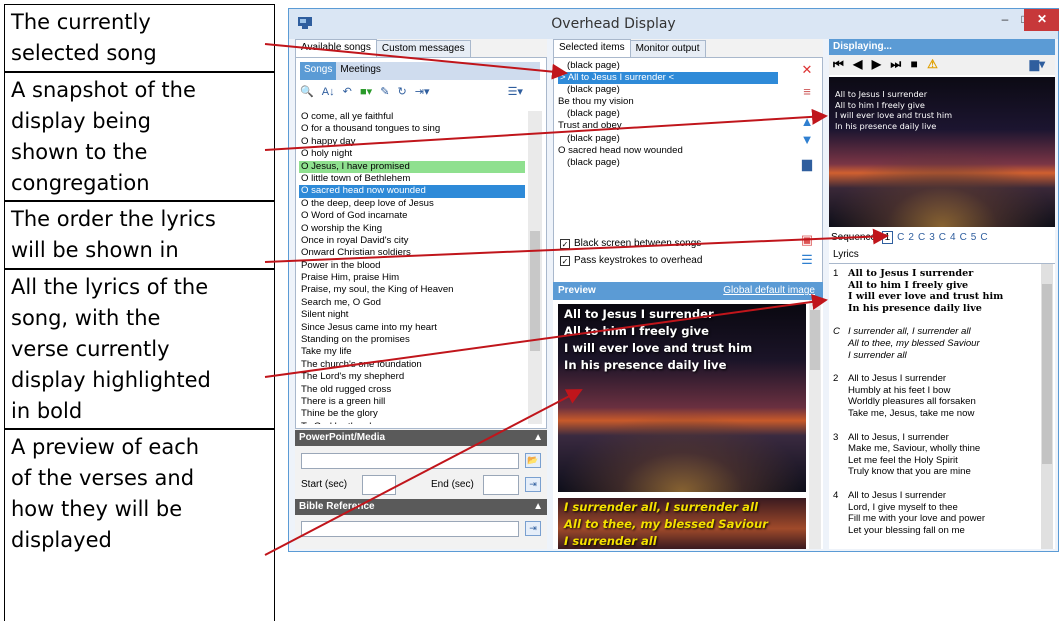 This screenshot has width=1059, height=621. I want to click on selected-item: > All to Jesus I surrender <, so click(668, 78).